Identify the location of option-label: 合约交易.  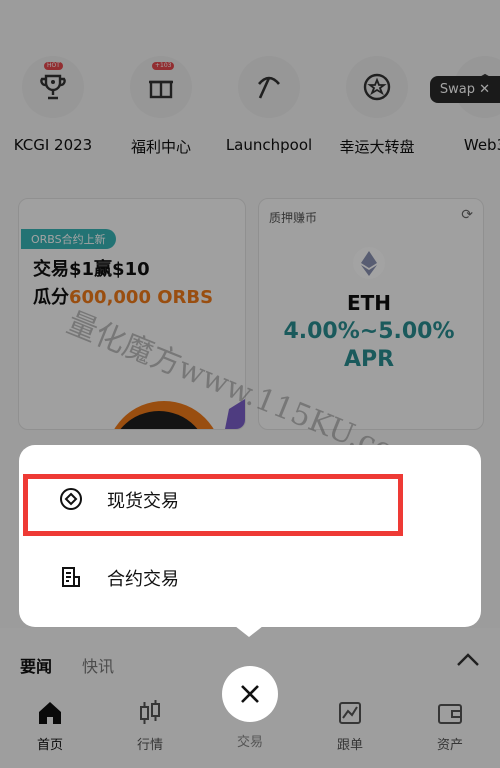
(143, 579).